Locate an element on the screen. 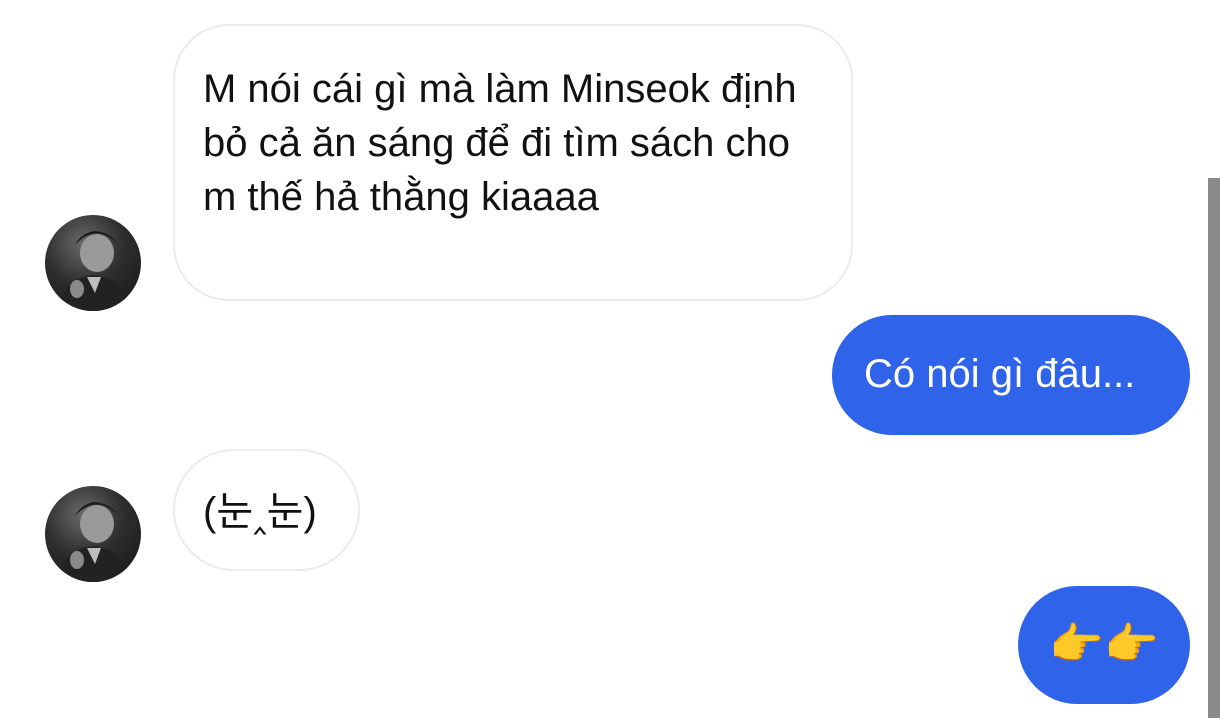 This screenshot has width=1220, height=718. incoming-message-bubble: (눈‸눈) is located at coordinates (266, 510).